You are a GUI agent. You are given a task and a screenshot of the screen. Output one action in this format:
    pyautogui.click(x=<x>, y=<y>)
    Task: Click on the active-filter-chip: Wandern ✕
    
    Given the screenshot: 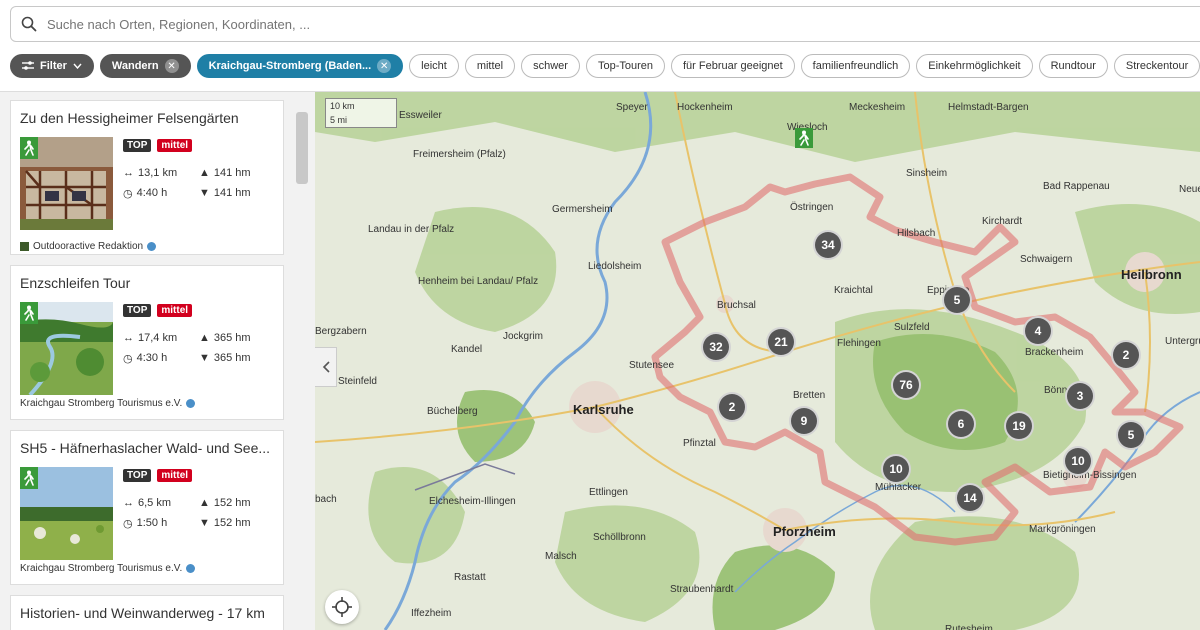 What is the action you would take?
    pyautogui.click(x=145, y=66)
    